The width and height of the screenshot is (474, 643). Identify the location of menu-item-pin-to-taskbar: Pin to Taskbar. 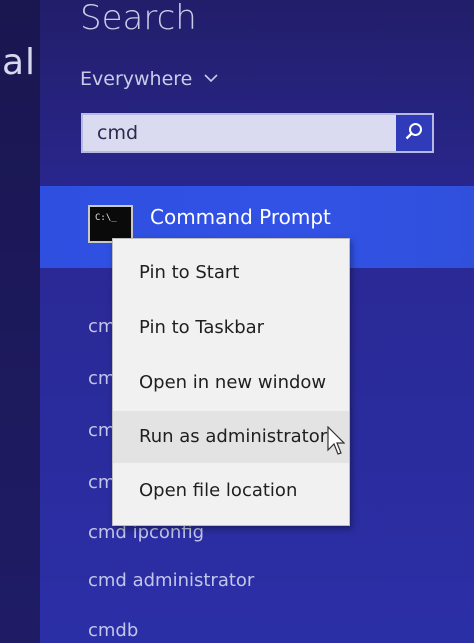
(231, 328).